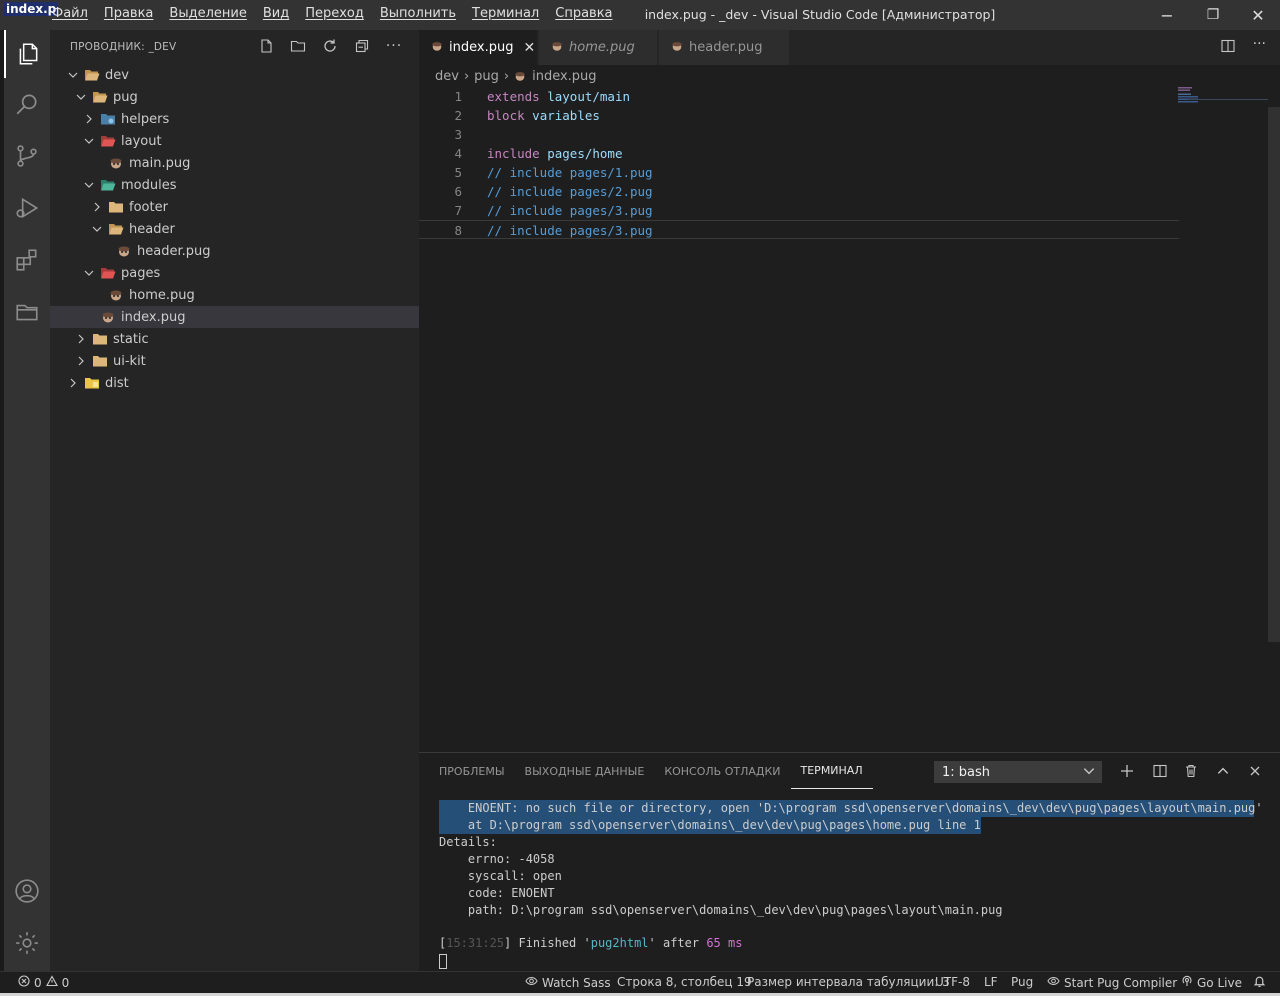 Image resolution: width=1280 pixels, height=996 pixels. What do you see at coordinates (234, 317) in the screenshot?
I see `tree-item-index-pug: index.pug` at bounding box center [234, 317].